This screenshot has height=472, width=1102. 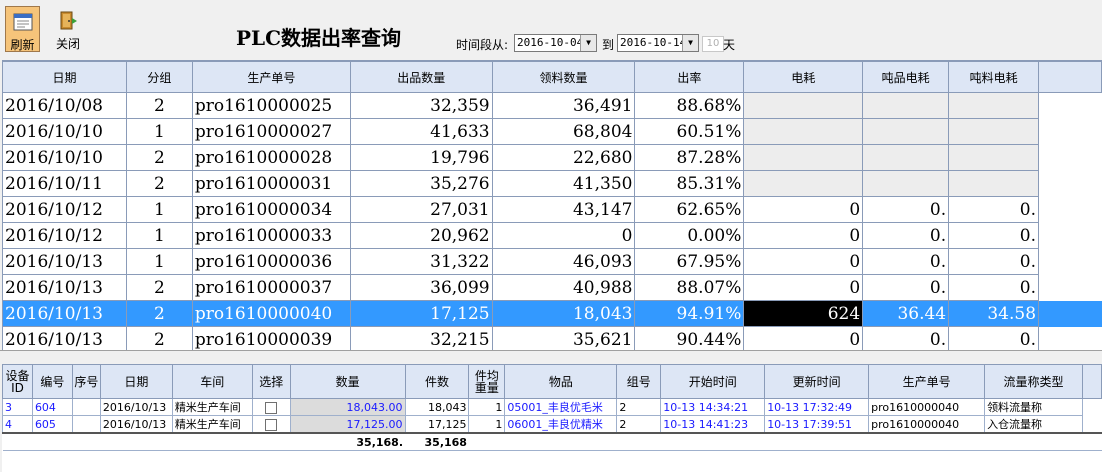 I want to click on detail-col-start-time: 开始时间, so click(x=713, y=381).